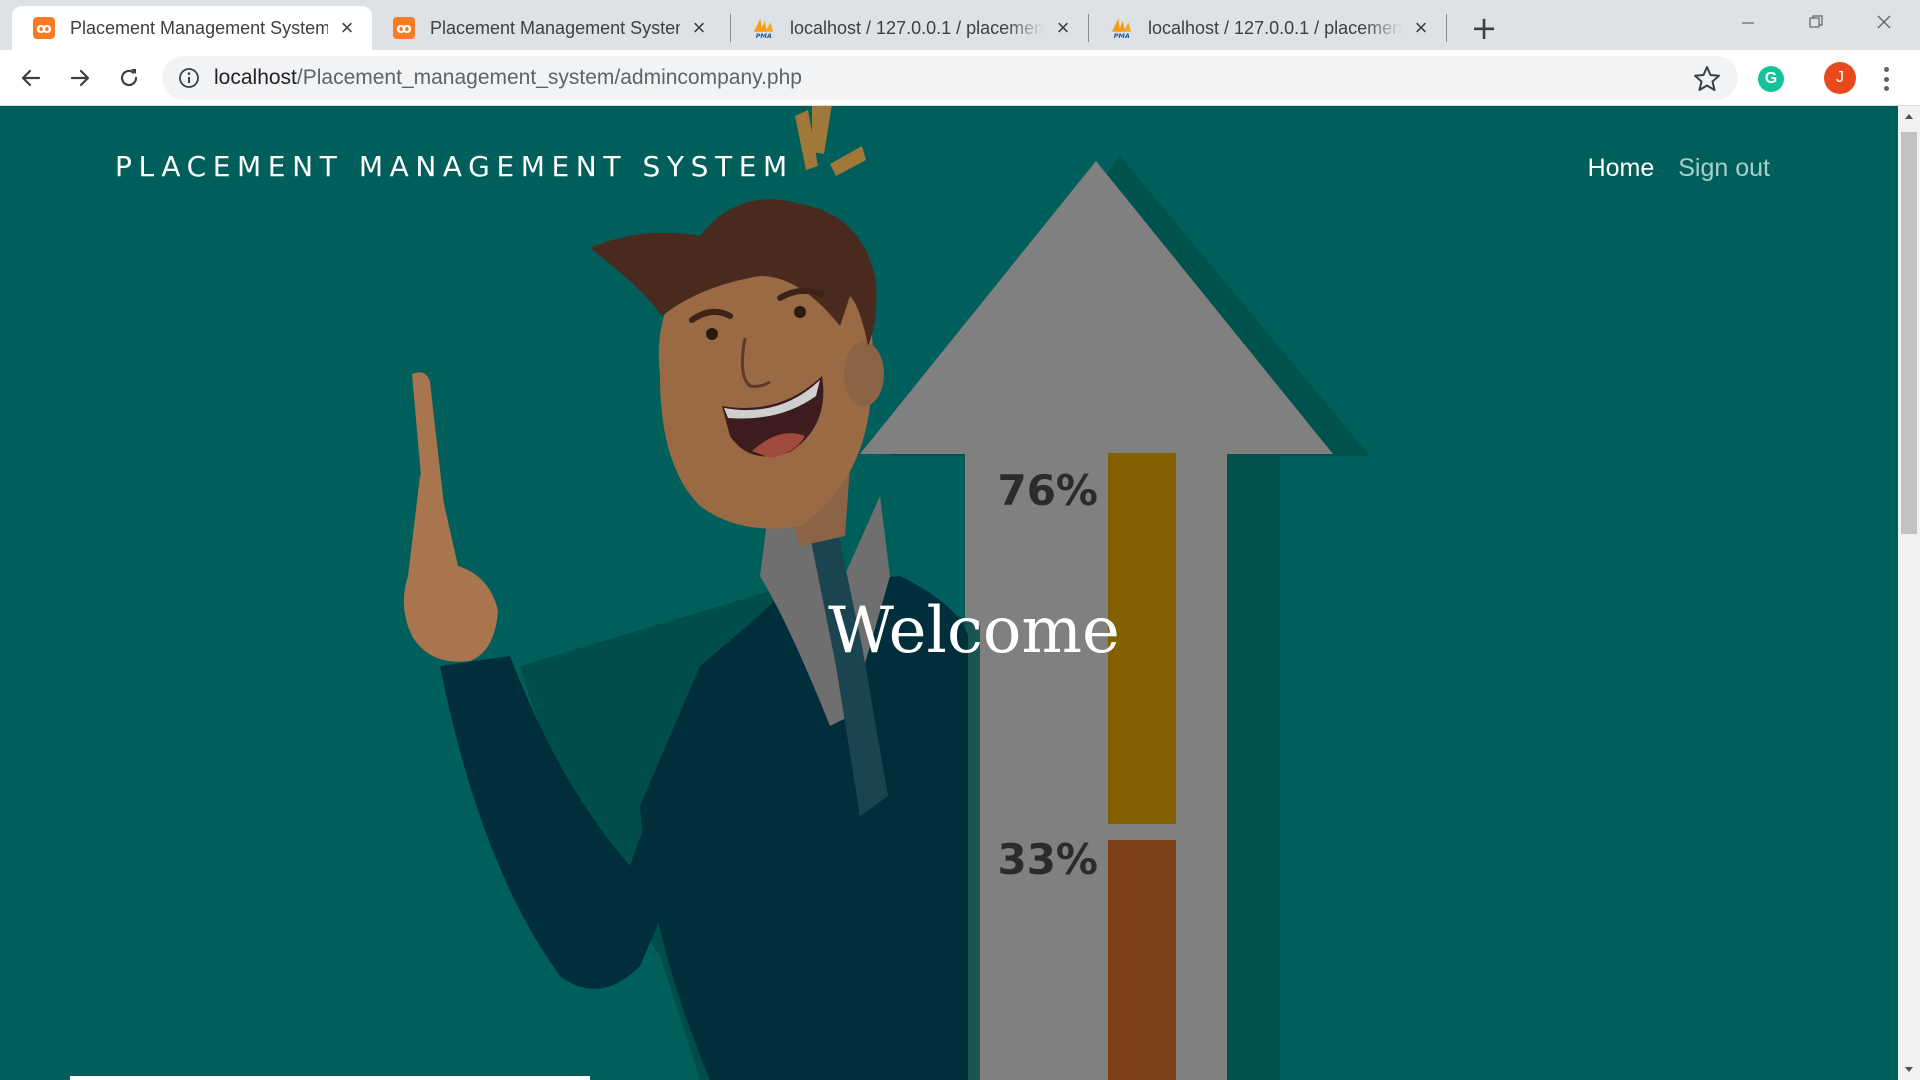  Describe the element at coordinates (1909, 333) in the screenshot. I see `scrollbar-thumb` at that location.